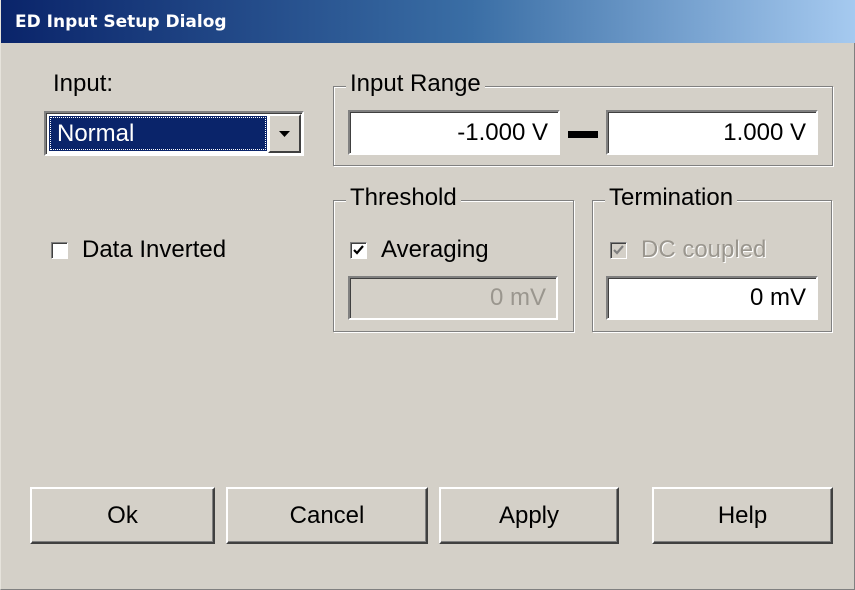 The image size is (855, 590). I want to click on chevron-down-icon, so click(284, 133).